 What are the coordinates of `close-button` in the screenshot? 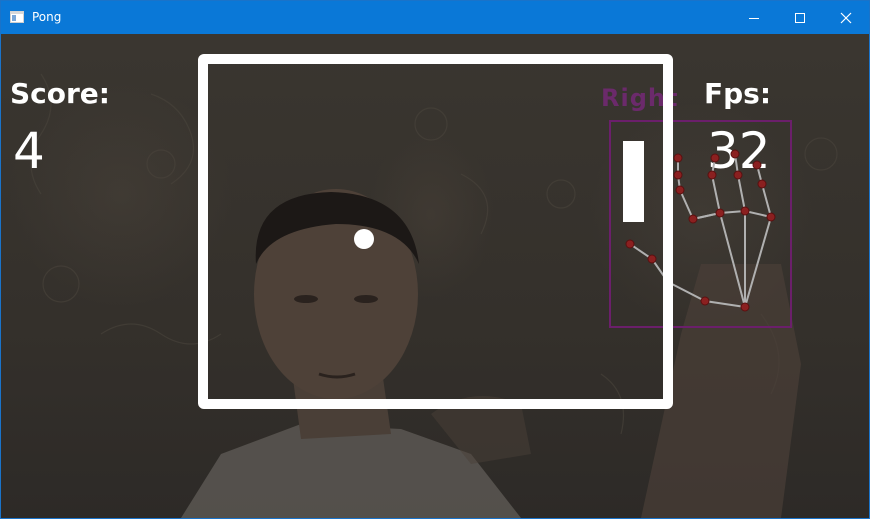 It's located at (846, 17).